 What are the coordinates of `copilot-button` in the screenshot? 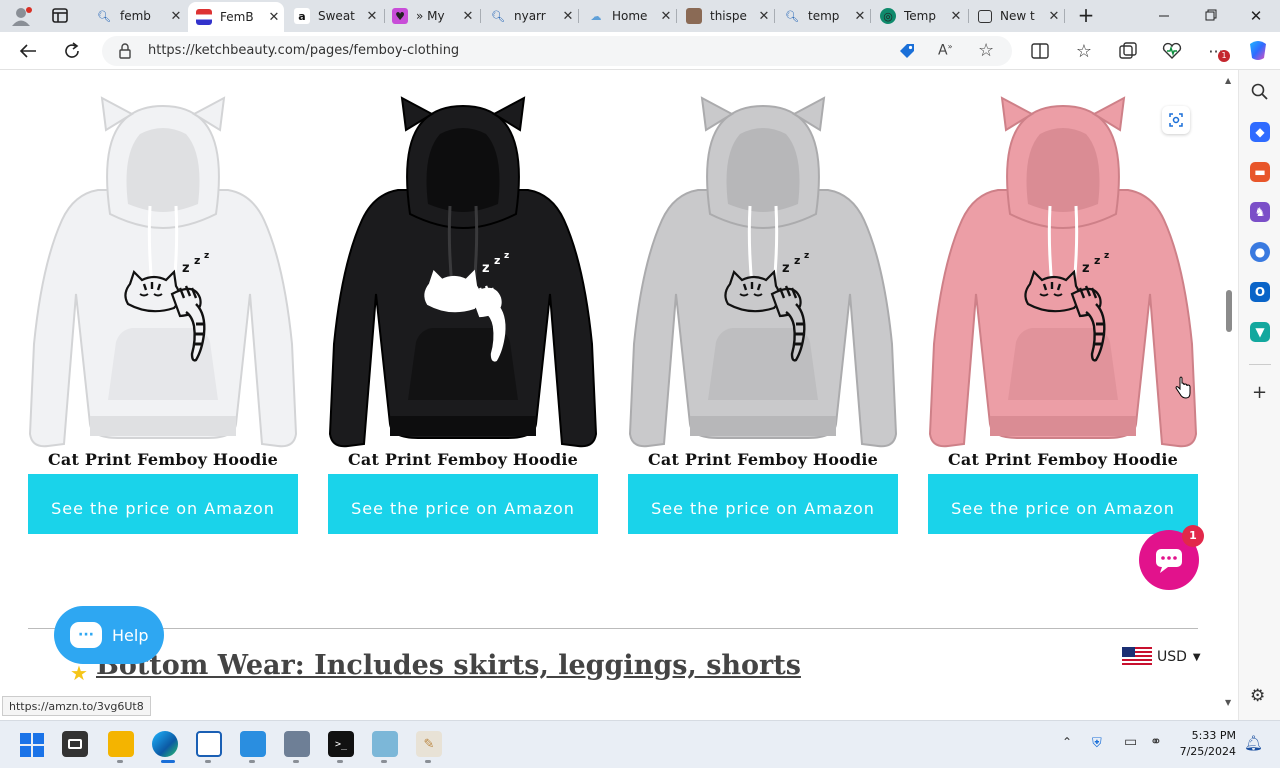 It's located at (1258, 51).